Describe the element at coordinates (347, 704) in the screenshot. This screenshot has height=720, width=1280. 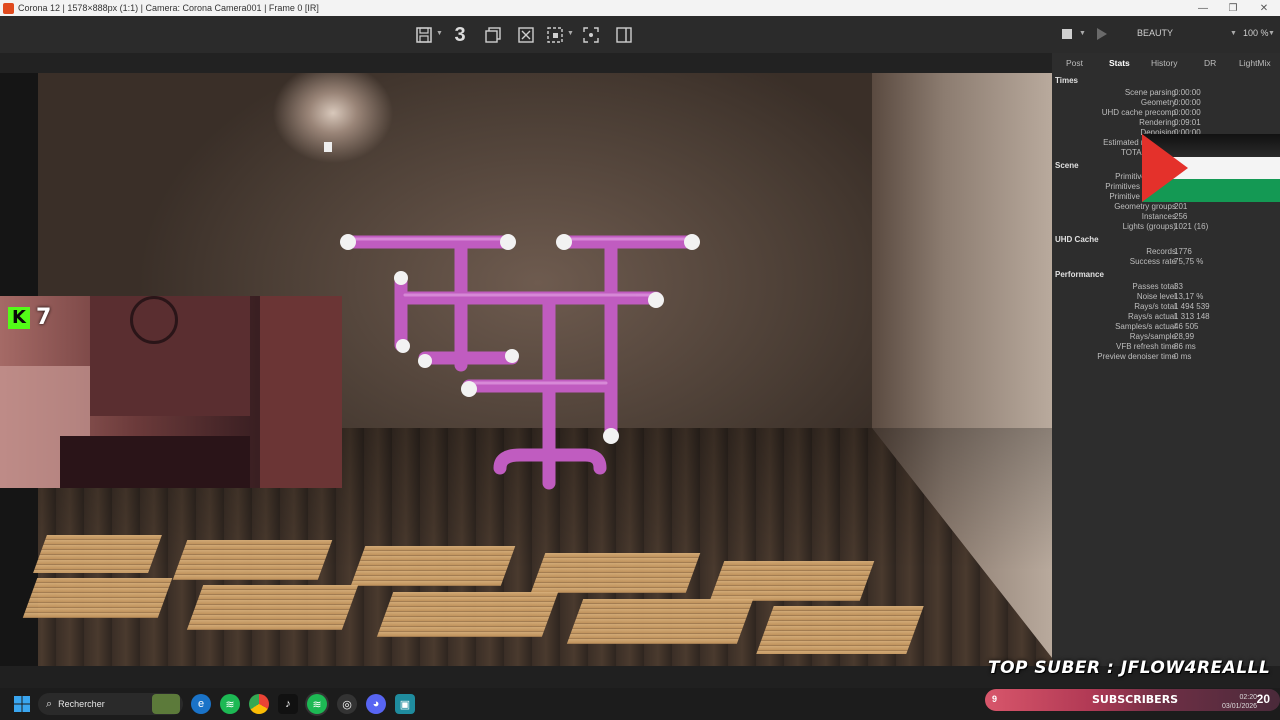
I see `obs-icon: ◎` at that location.